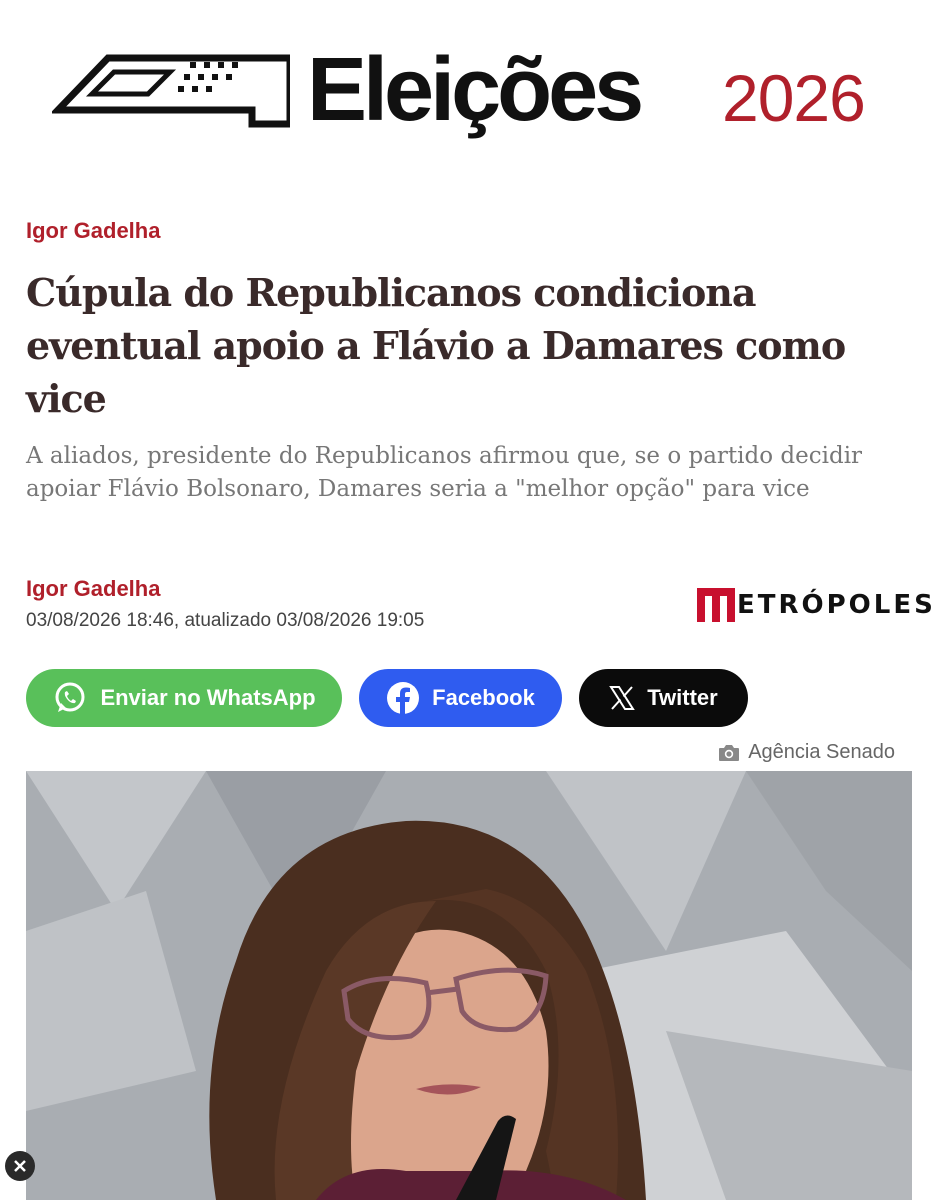  Describe the element at coordinates (93, 231) in the screenshot. I see `section-author-link: Igor Gadelha` at that location.